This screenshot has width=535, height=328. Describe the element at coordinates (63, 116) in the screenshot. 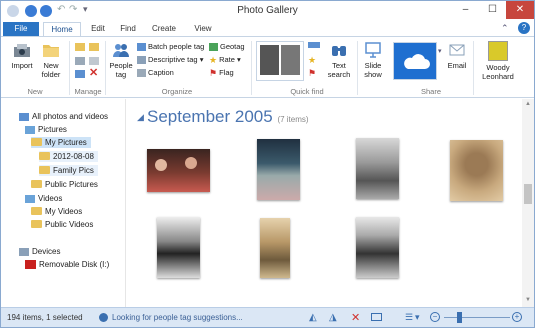

I see `tree-item-all-photos: All photos and videos` at that location.